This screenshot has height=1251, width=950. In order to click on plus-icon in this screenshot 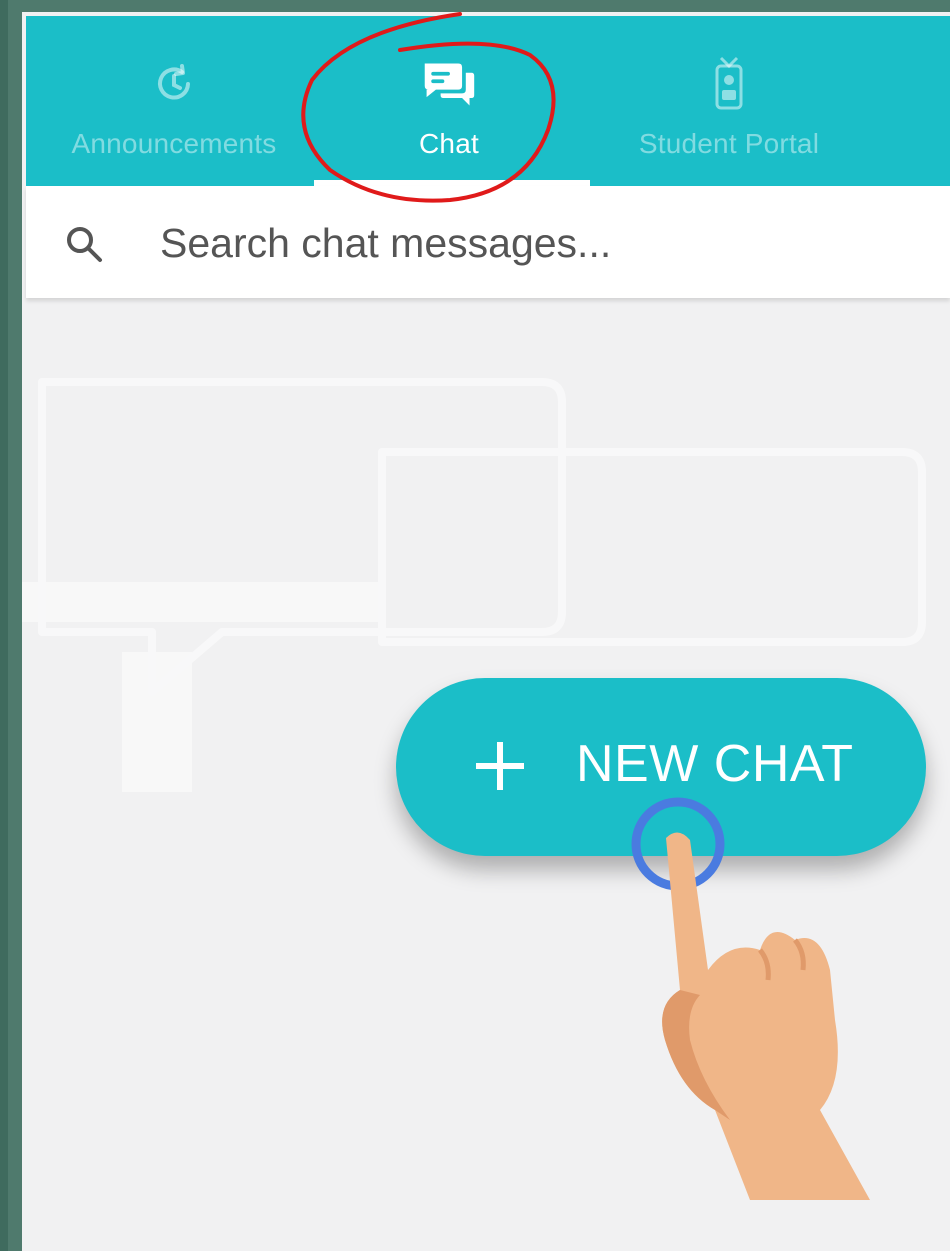, I will do `click(500, 766)`.